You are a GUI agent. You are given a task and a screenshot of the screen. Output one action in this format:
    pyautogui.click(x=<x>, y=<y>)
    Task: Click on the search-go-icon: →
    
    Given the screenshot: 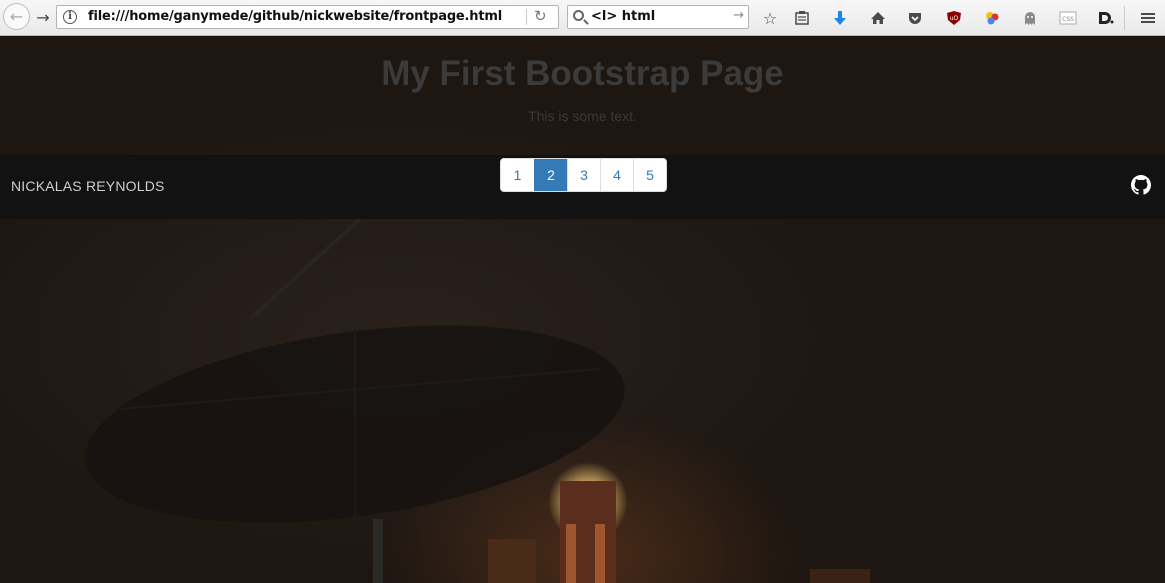 What is the action you would take?
    pyautogui.click(x=738, y=15)
    